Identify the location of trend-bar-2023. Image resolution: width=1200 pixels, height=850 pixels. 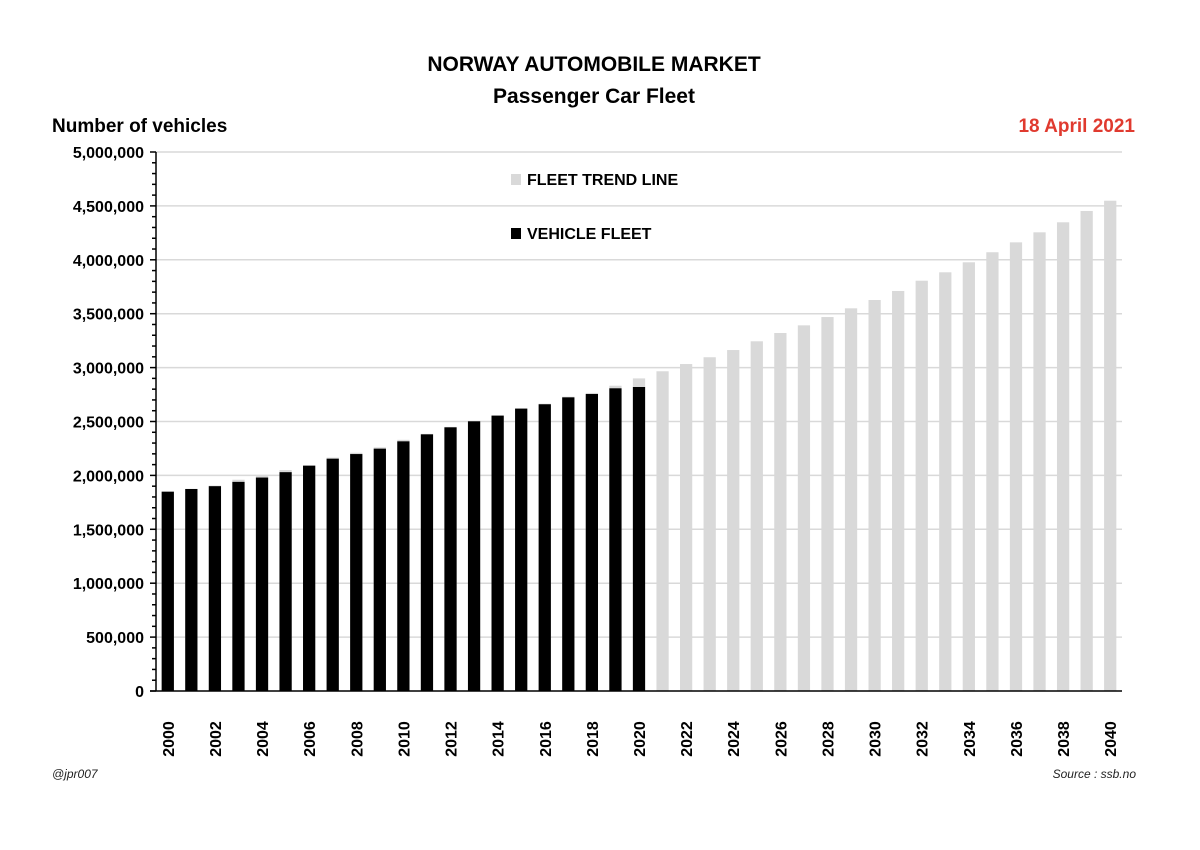
(709, 524).